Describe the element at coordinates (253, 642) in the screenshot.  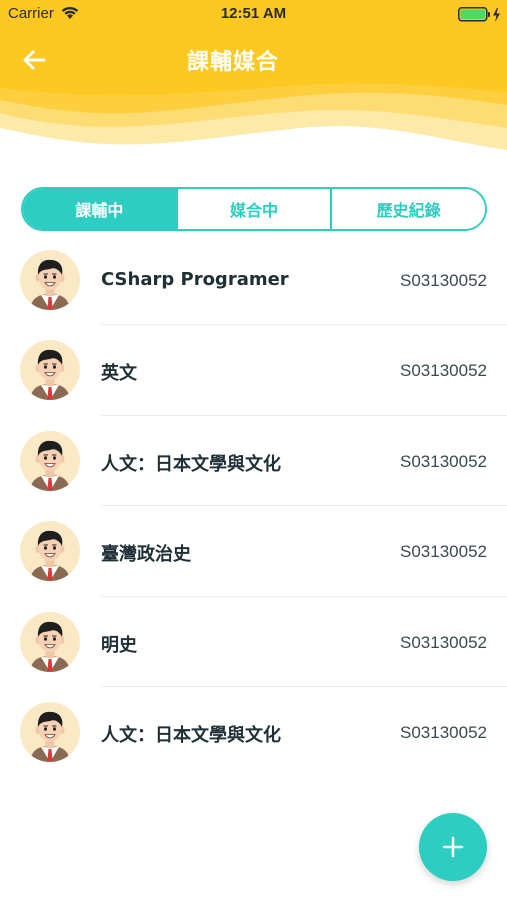
I see `list-item: 明史 S03130052` at that location.